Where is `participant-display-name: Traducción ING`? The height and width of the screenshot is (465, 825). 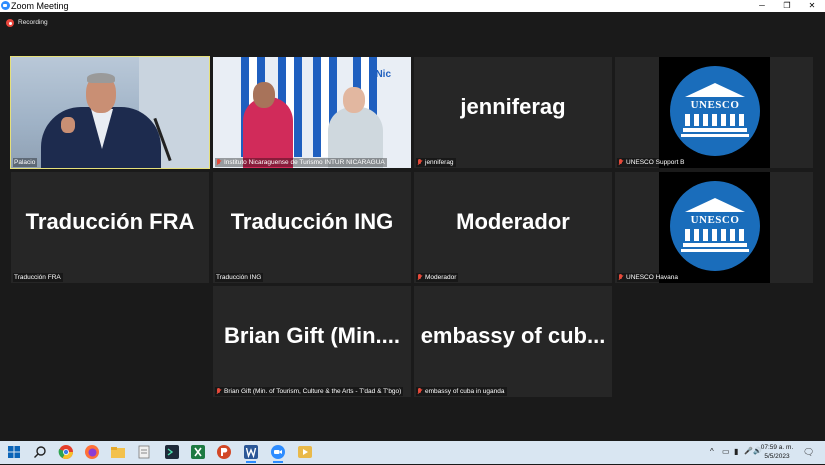 participant-display-name: Traducción ING is located at coordinates (312, 221).